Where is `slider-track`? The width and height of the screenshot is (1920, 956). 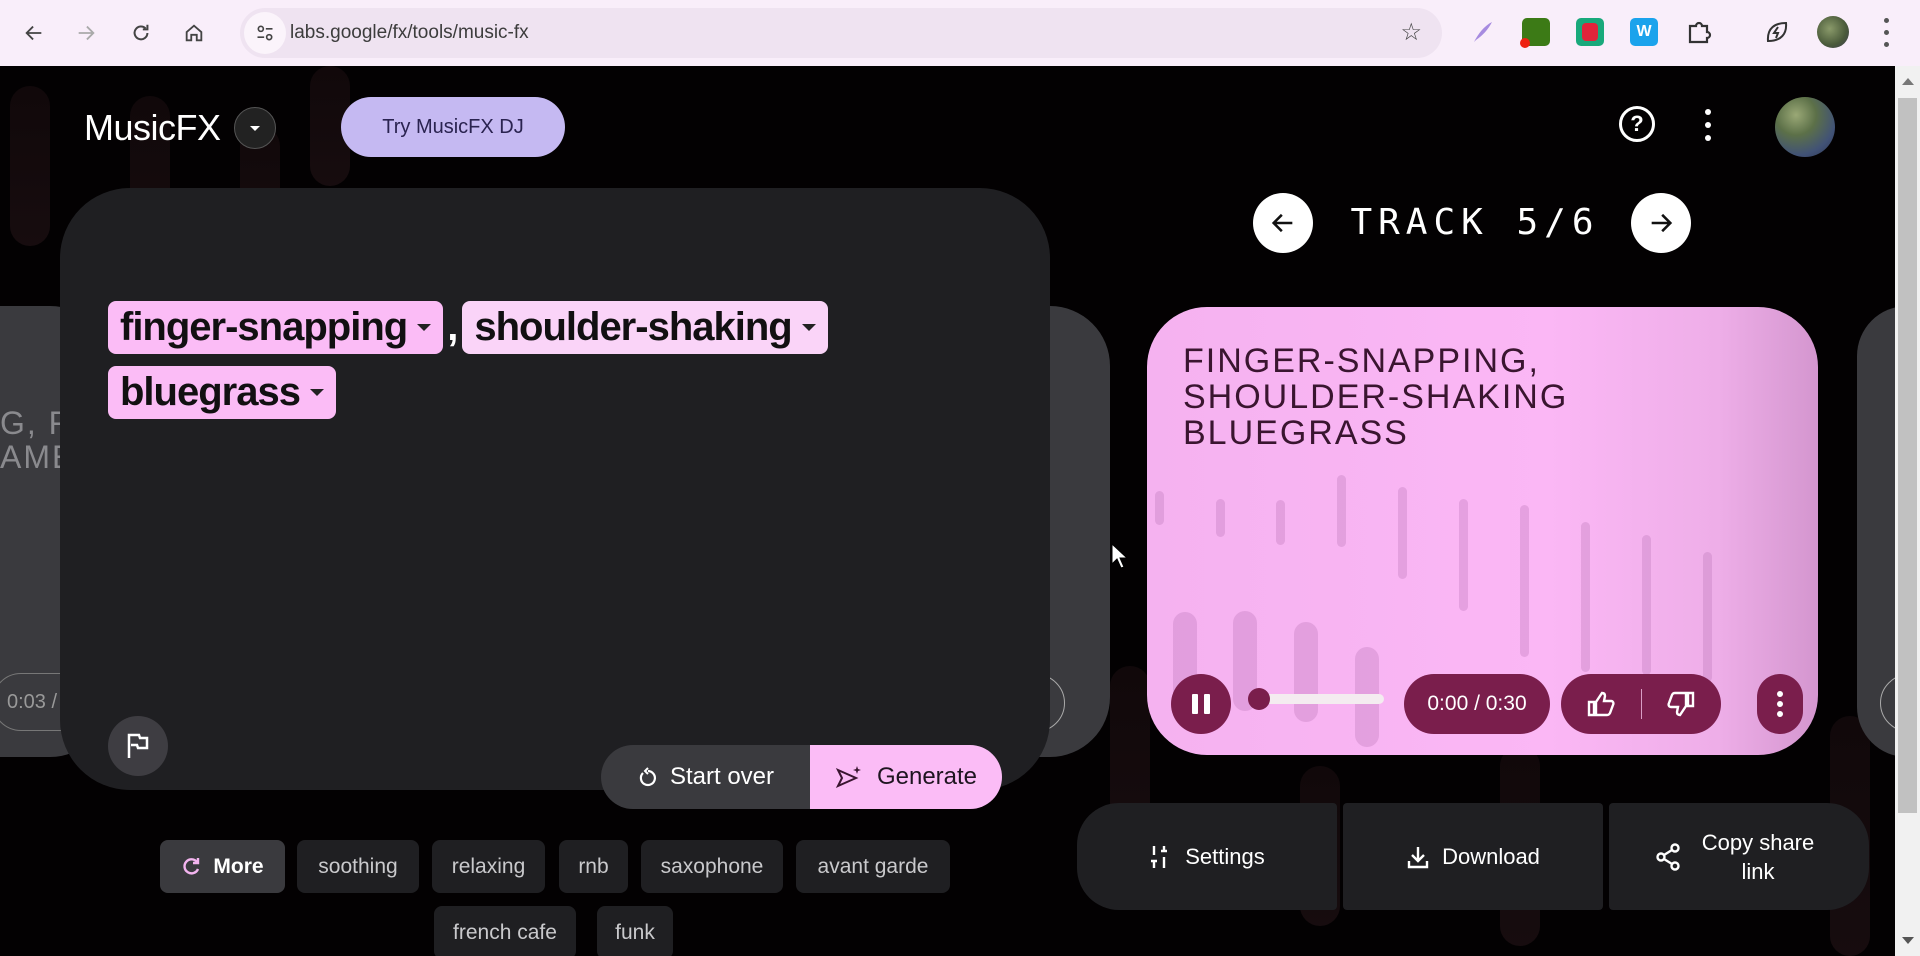
slider-track is located at coordinates (1321, 699).